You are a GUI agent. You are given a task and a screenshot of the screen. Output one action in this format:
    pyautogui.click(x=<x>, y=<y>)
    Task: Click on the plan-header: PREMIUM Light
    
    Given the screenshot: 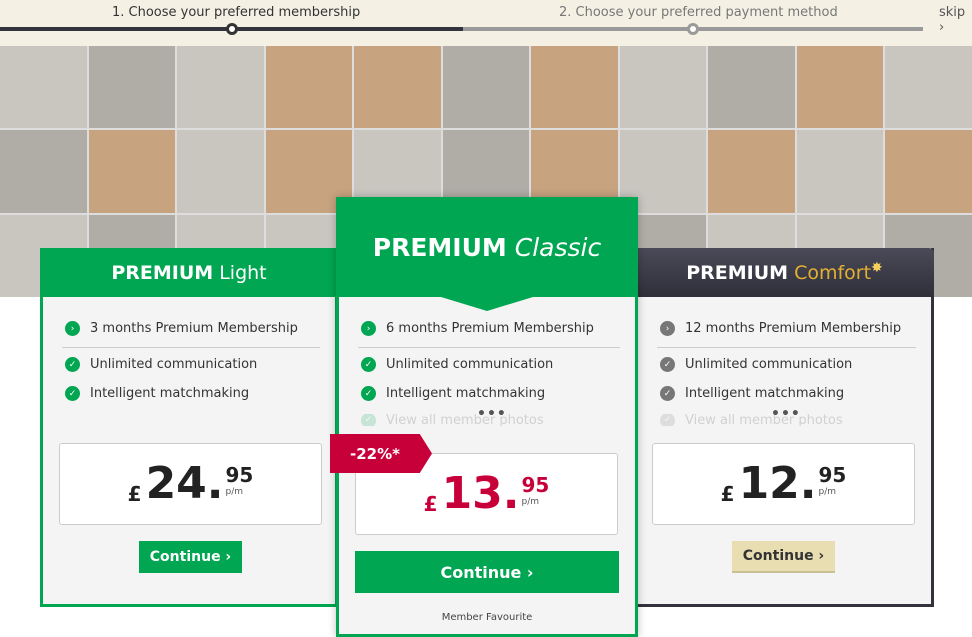 What is the action you would take?
    pyautogui.click(x=189, y=272)
    